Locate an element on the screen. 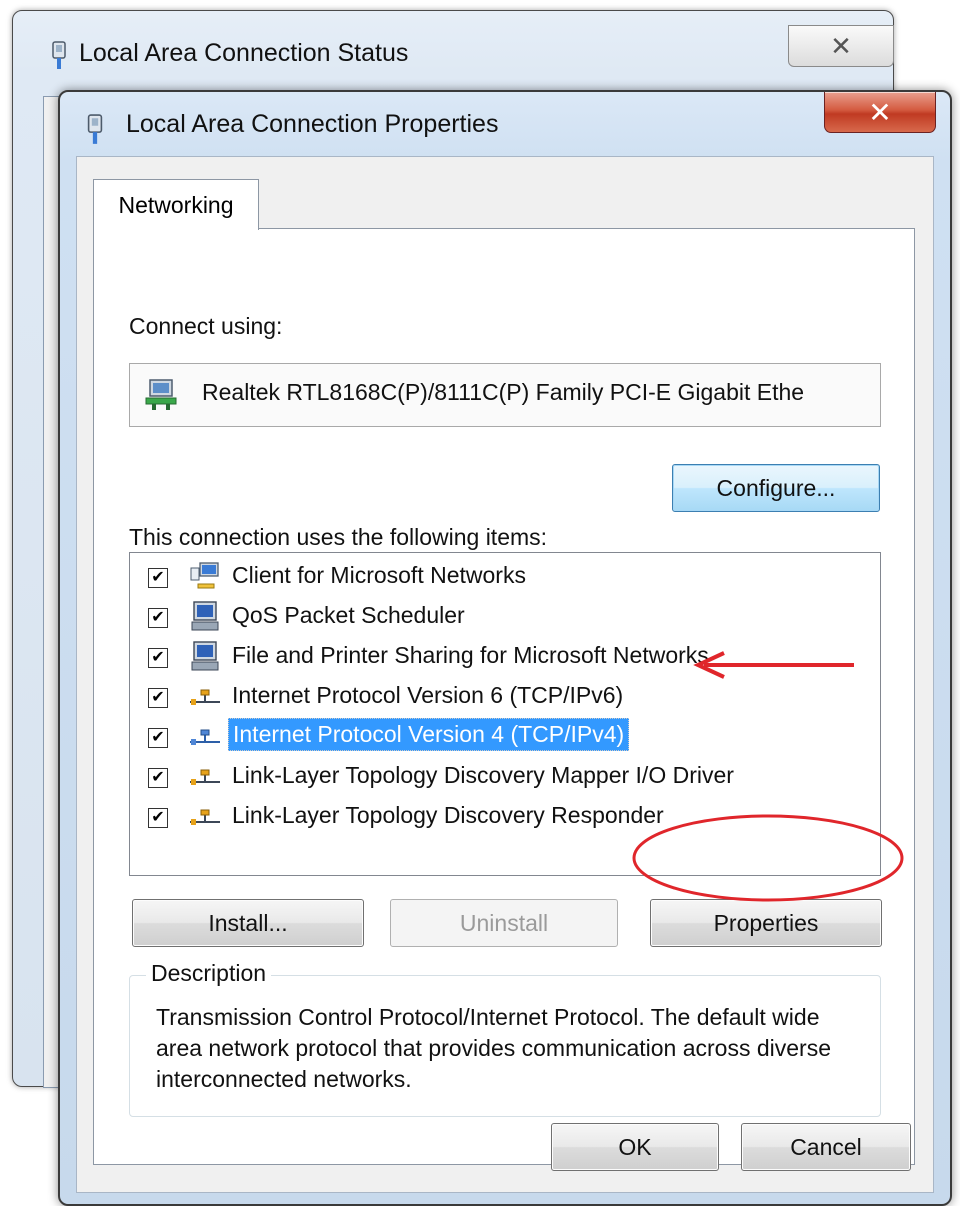 This screenshot has width=960, height=1206. item-label: QoS Packet Scheduler is located at coordinates (348, 615).